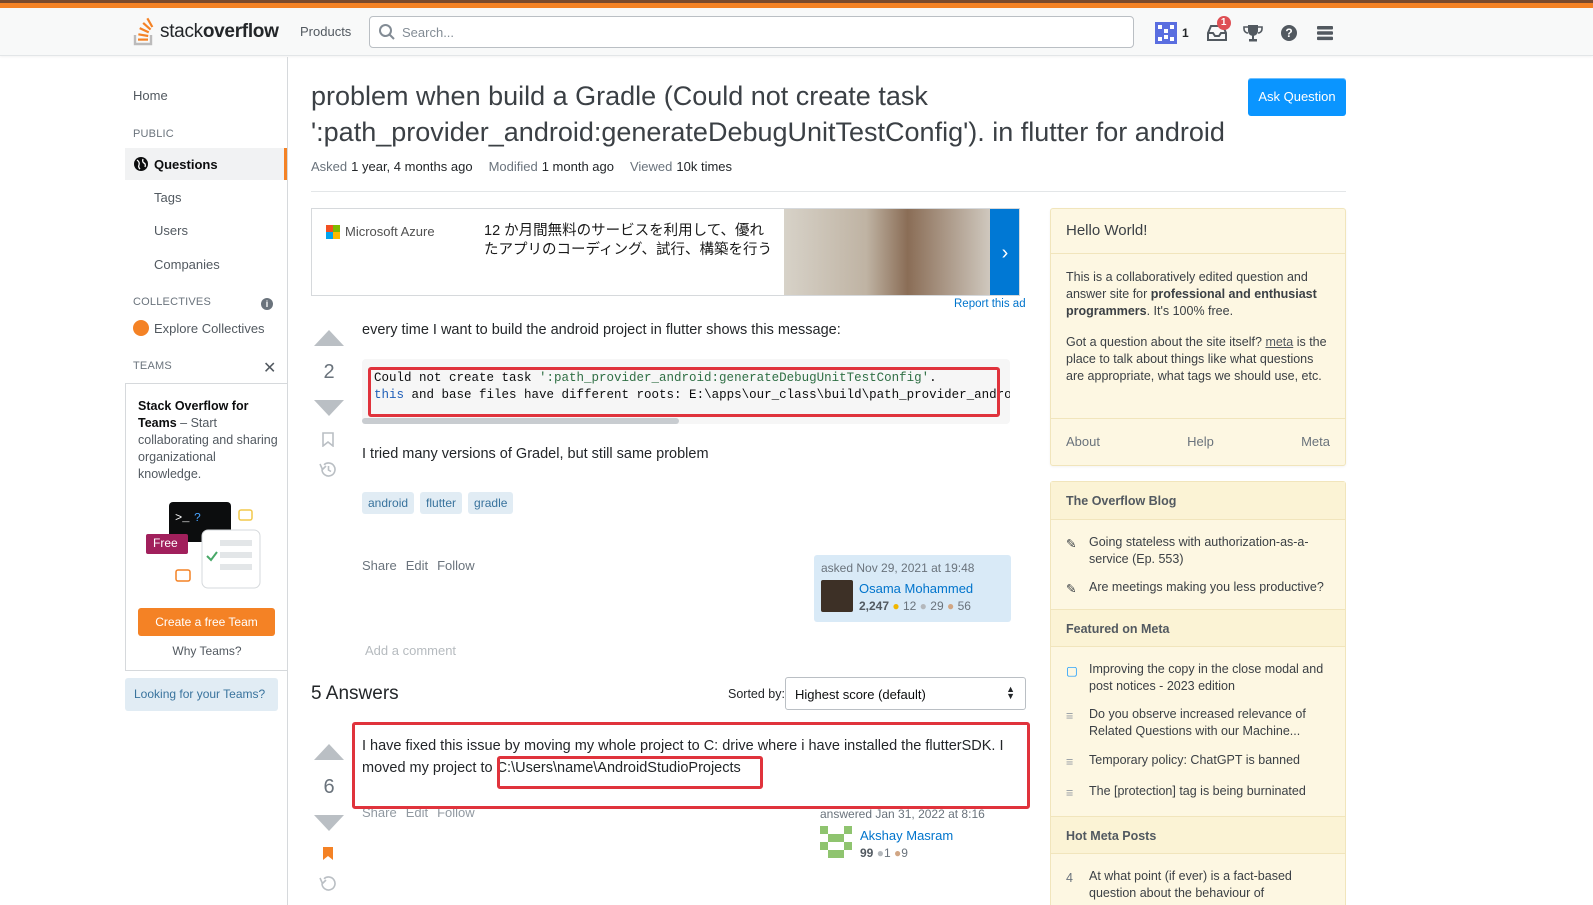 The width and height of the screenshot is (1593, 905). What do you see at coordinates (837, 596) in the screenshot?
I see `owner-avatar` at bounding box center [837, 596].